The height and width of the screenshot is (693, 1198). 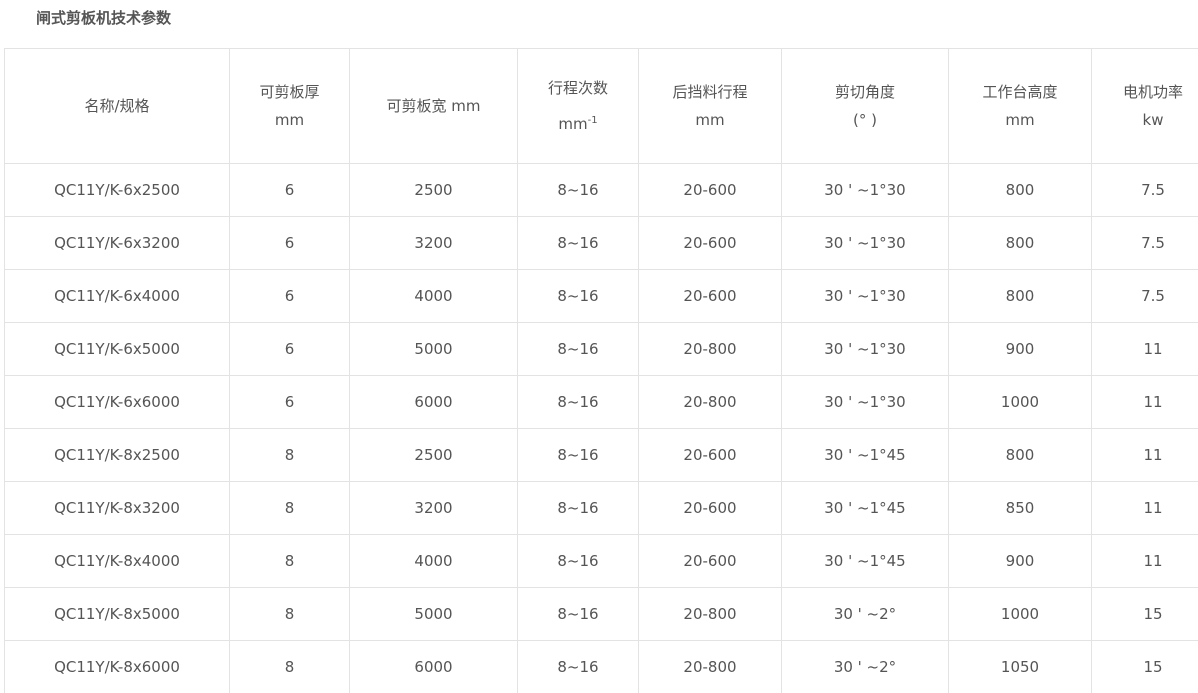 What do you see at coordinates (289, 92) in the screenshot?
I see `header-thickness-label: 可剪板厚` at bounding box center [289, 92].